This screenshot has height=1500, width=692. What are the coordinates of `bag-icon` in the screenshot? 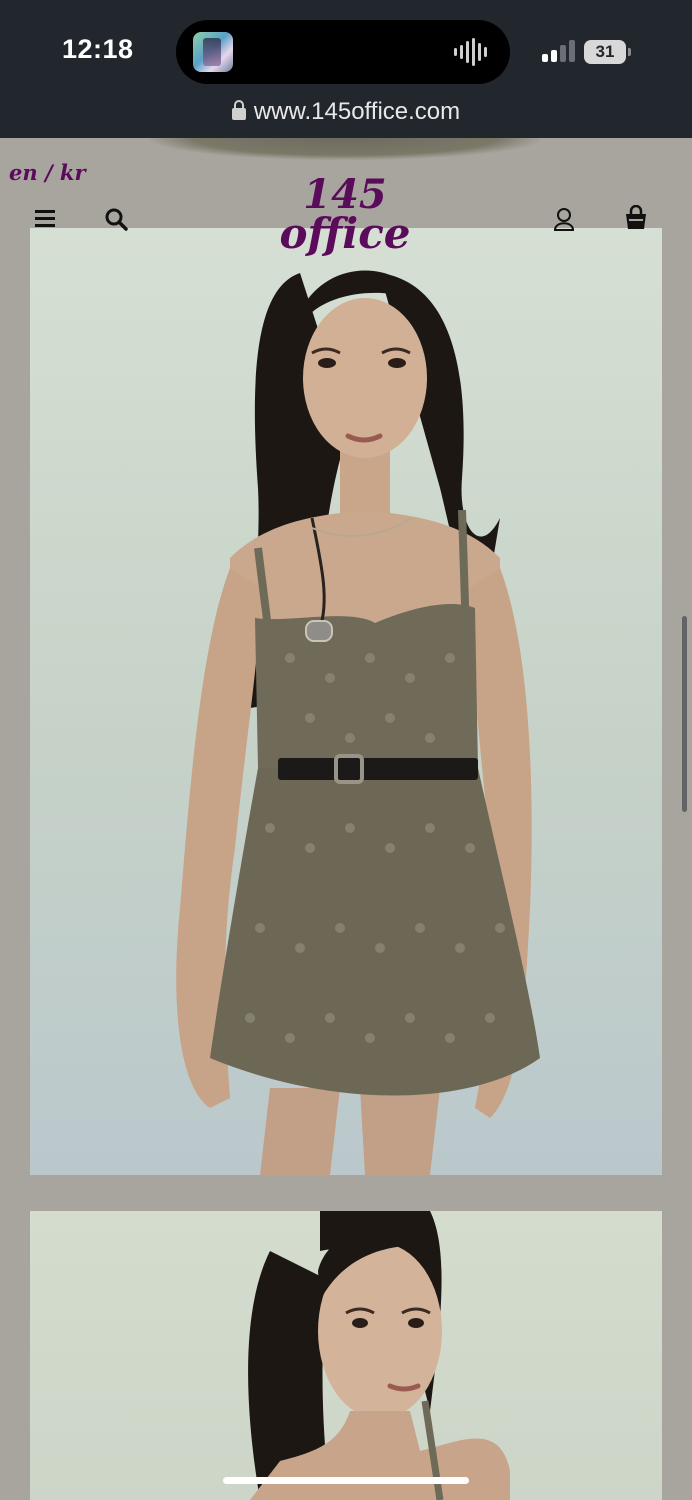 It's located at (636, 218).